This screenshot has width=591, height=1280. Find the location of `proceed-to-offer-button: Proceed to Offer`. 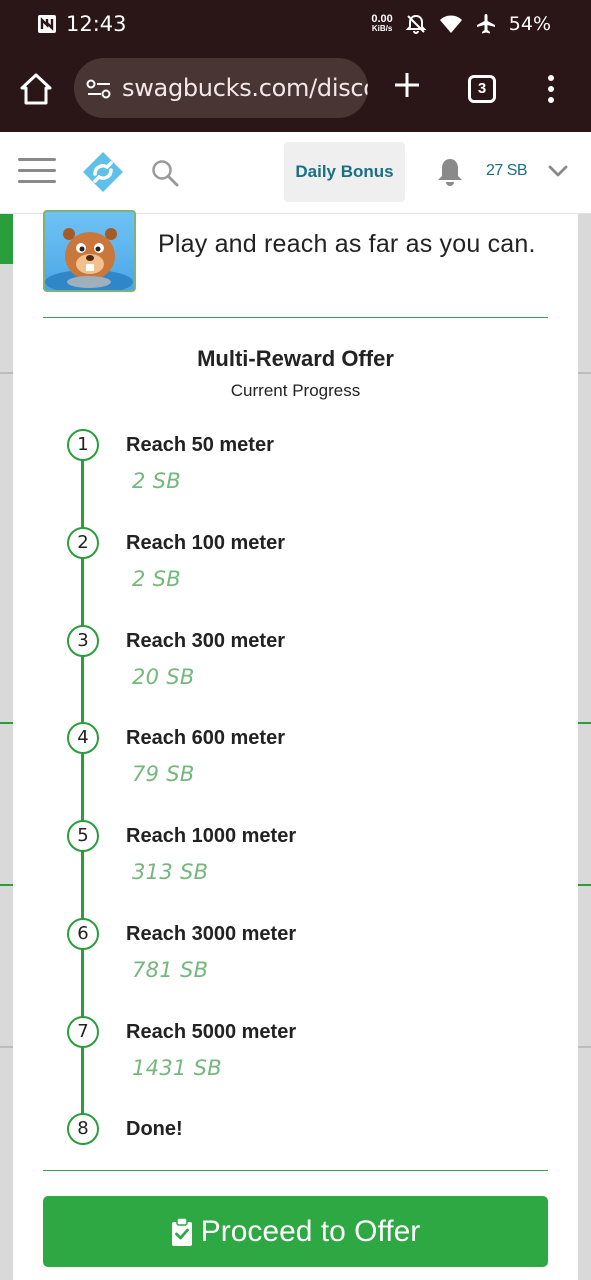

proceed-to-offer-button: Proceed to Offer is located at coordinates (295, 1231).